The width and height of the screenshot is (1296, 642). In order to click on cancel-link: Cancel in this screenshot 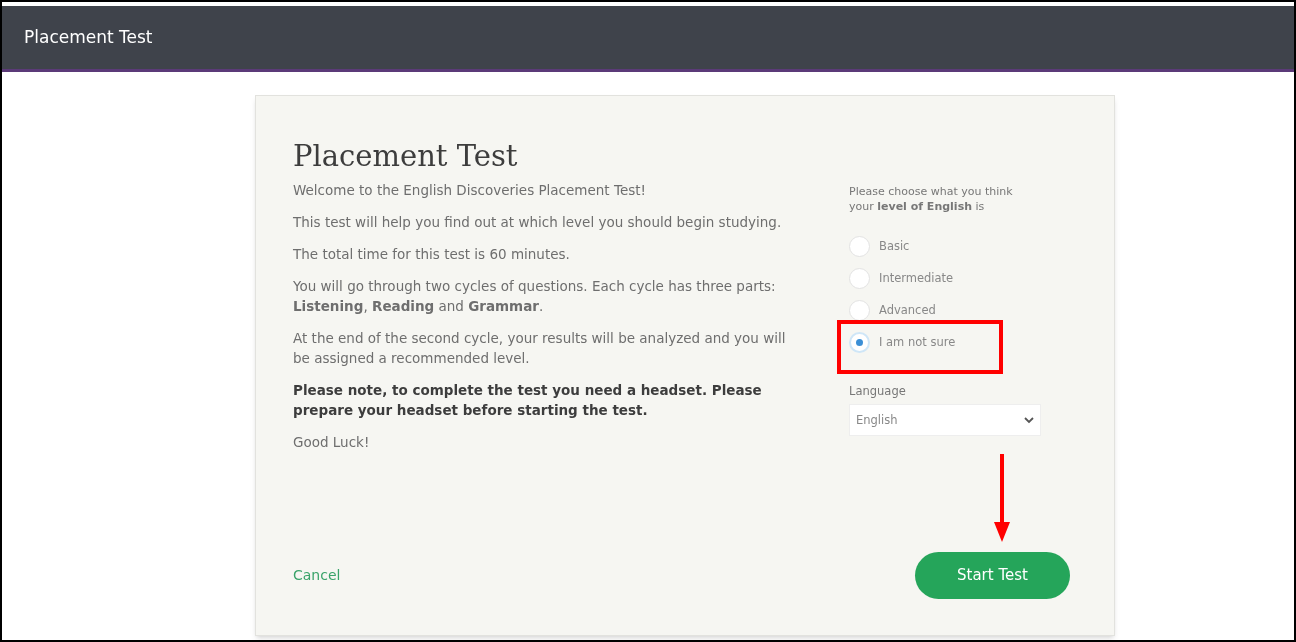, I will do `click(317, 575)`.